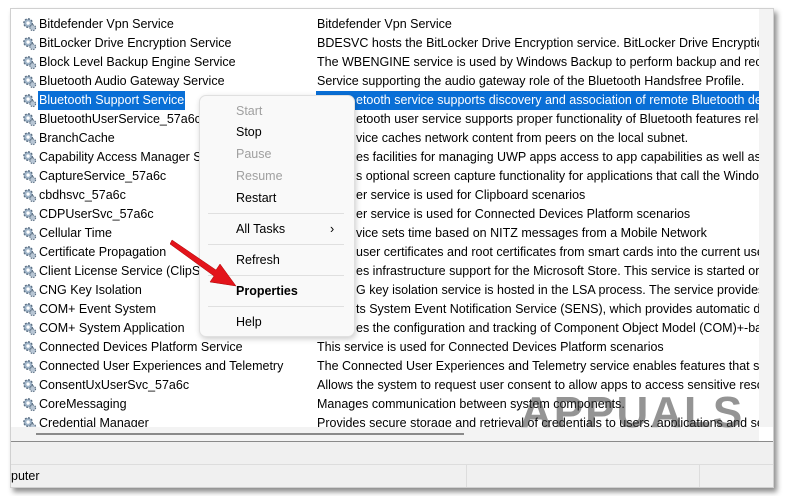 The image size is (785, 496). Describe the element at coordinates (203, 263) in the screenshot. I see `red-arrow-annotation` at that location.